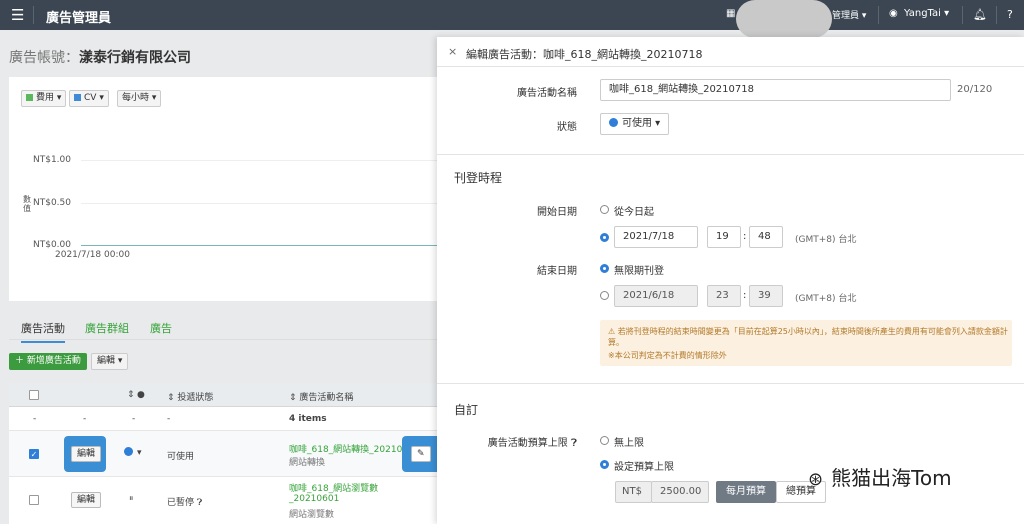 The height and width of the screenshot is (524, 1024). I want to click on end-unlimited-radio, so click(604, 268).